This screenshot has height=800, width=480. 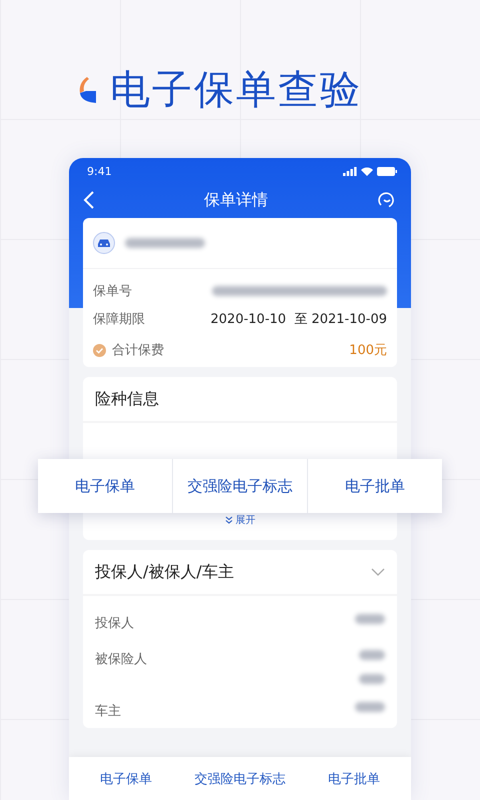 What do you see at coordinates (89, 200) in the screenshot?
I see `back-icon` at bounding box center [89, 200].